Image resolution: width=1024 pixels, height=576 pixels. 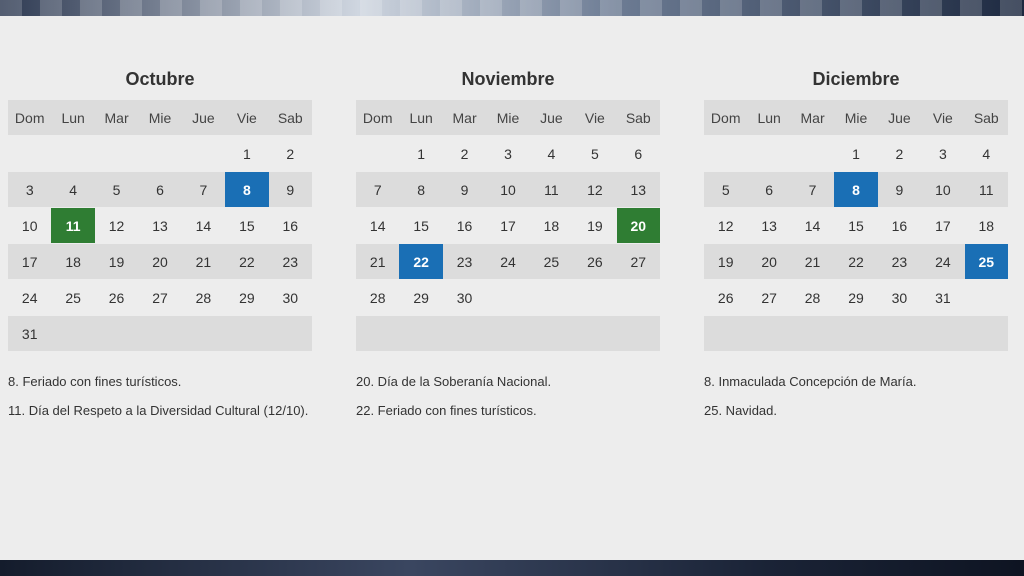 I want to click on day-cell: 15, so click(x=247, y=225).